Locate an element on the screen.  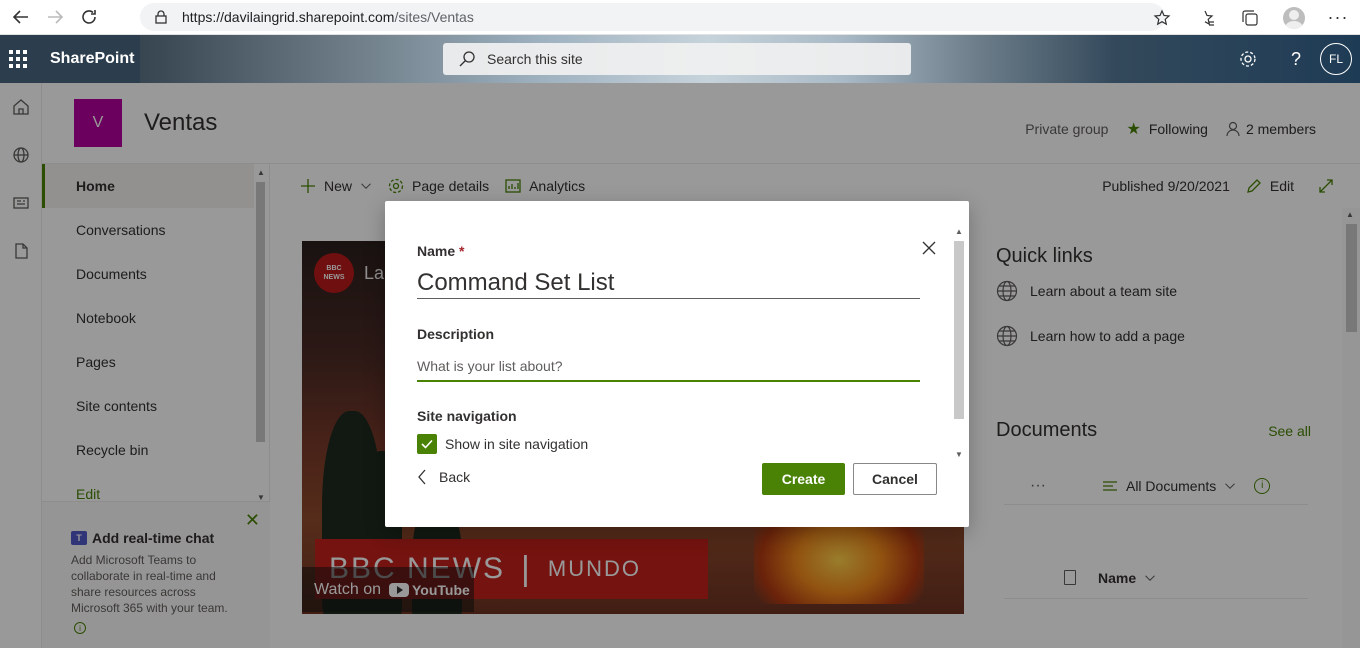
description-field-label: Description is located at coordinates (456, 334).